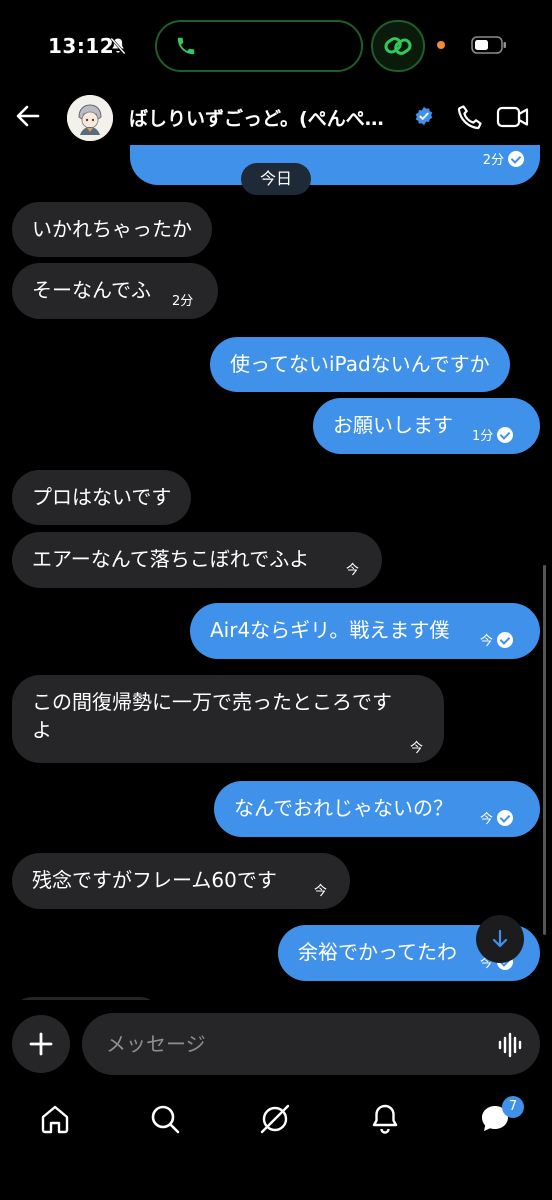 This screenshot has height=1200, width=552. I want to click on message-bubble-outgoing: Air4ならギリ。戦えます僕 今, so click(365, 631).